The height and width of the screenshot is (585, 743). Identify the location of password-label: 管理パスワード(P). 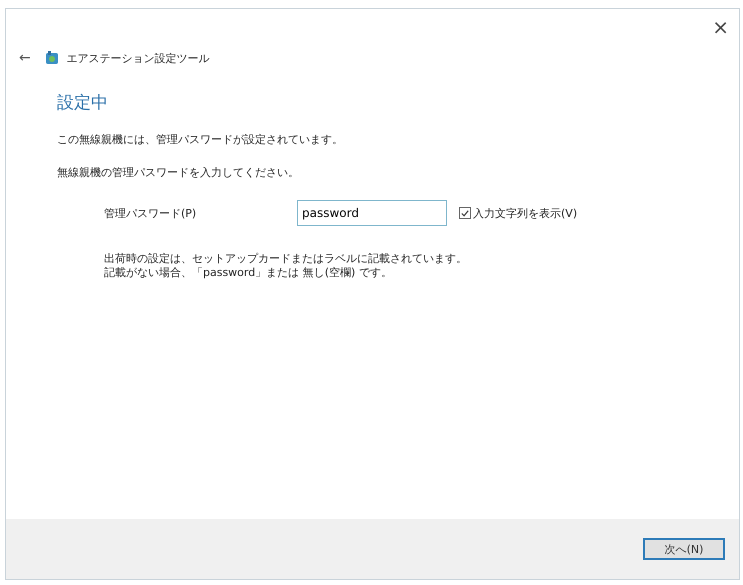
(151, 213).